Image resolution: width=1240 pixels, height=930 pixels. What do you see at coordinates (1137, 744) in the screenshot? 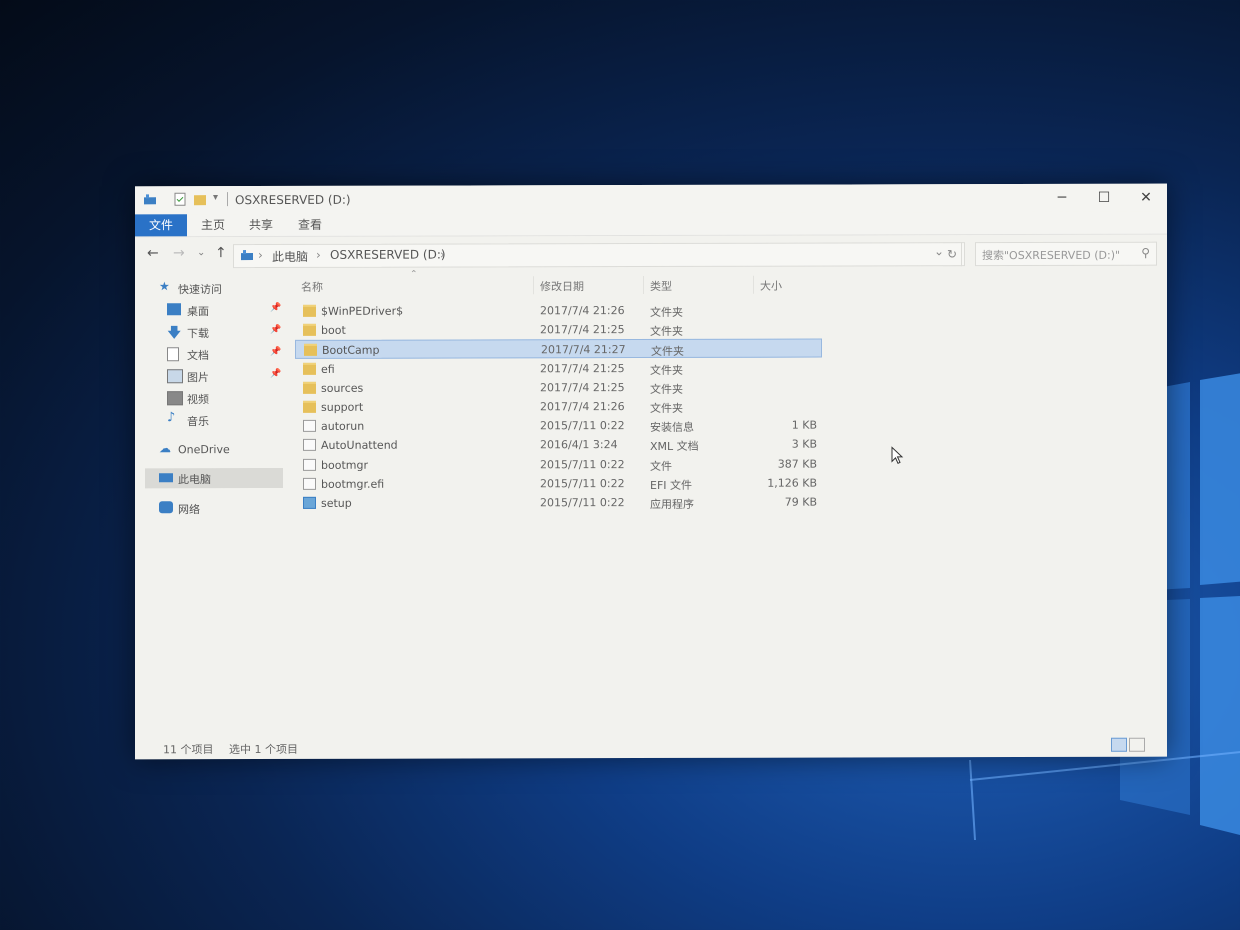
I see `large-icons-view-button` at bounding box center [1137, 744].